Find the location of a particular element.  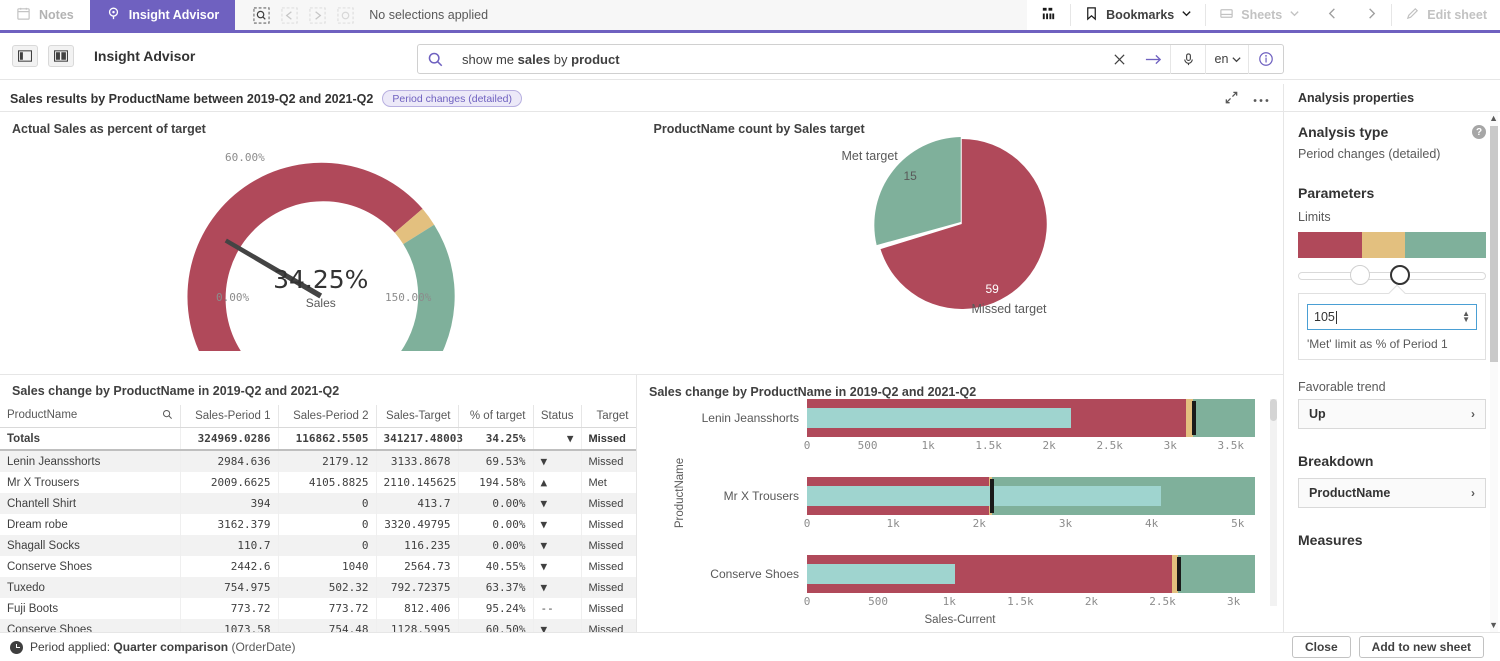

stepper-down-icon: ▼ is located at coordinates (1466, 320).